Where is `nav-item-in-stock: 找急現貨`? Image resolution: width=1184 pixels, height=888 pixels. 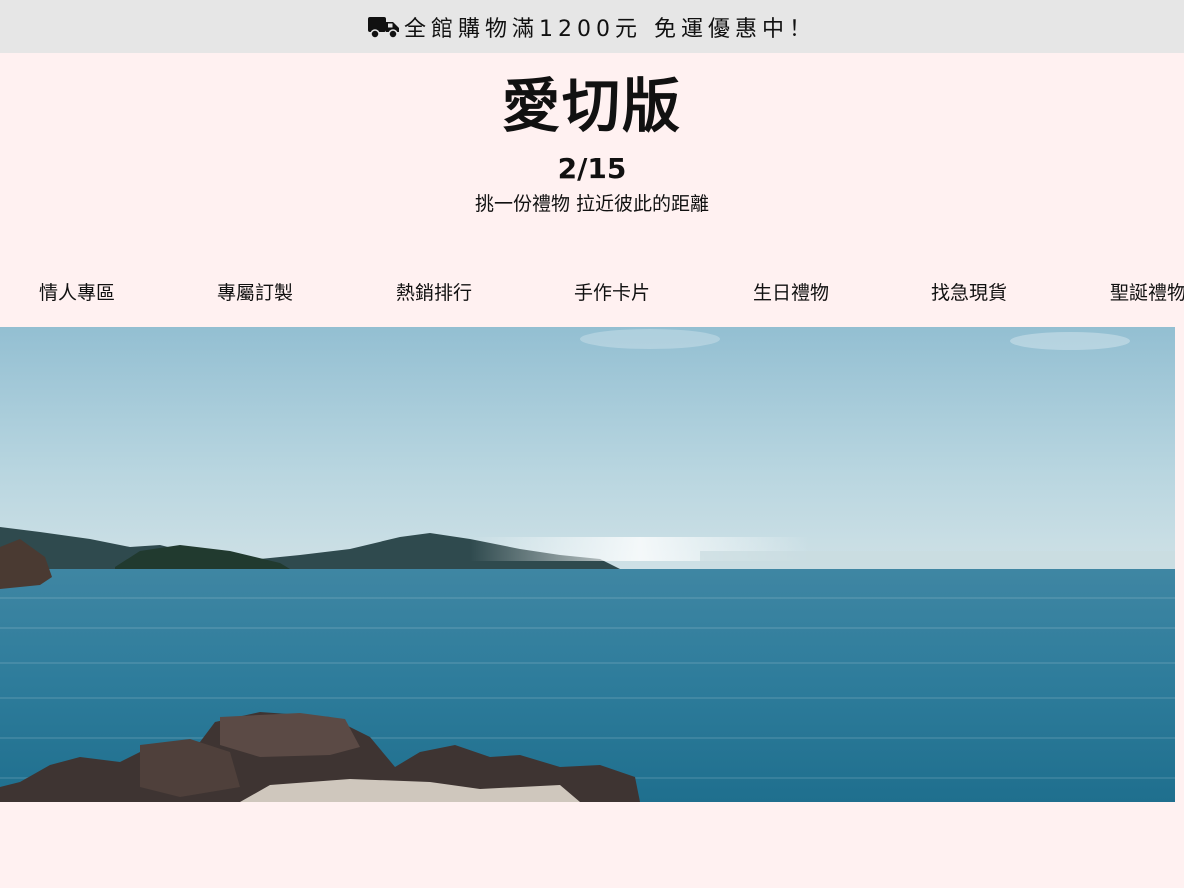
nav-item-in-stock: 找急現貨 is located at coordinates (969, 293).